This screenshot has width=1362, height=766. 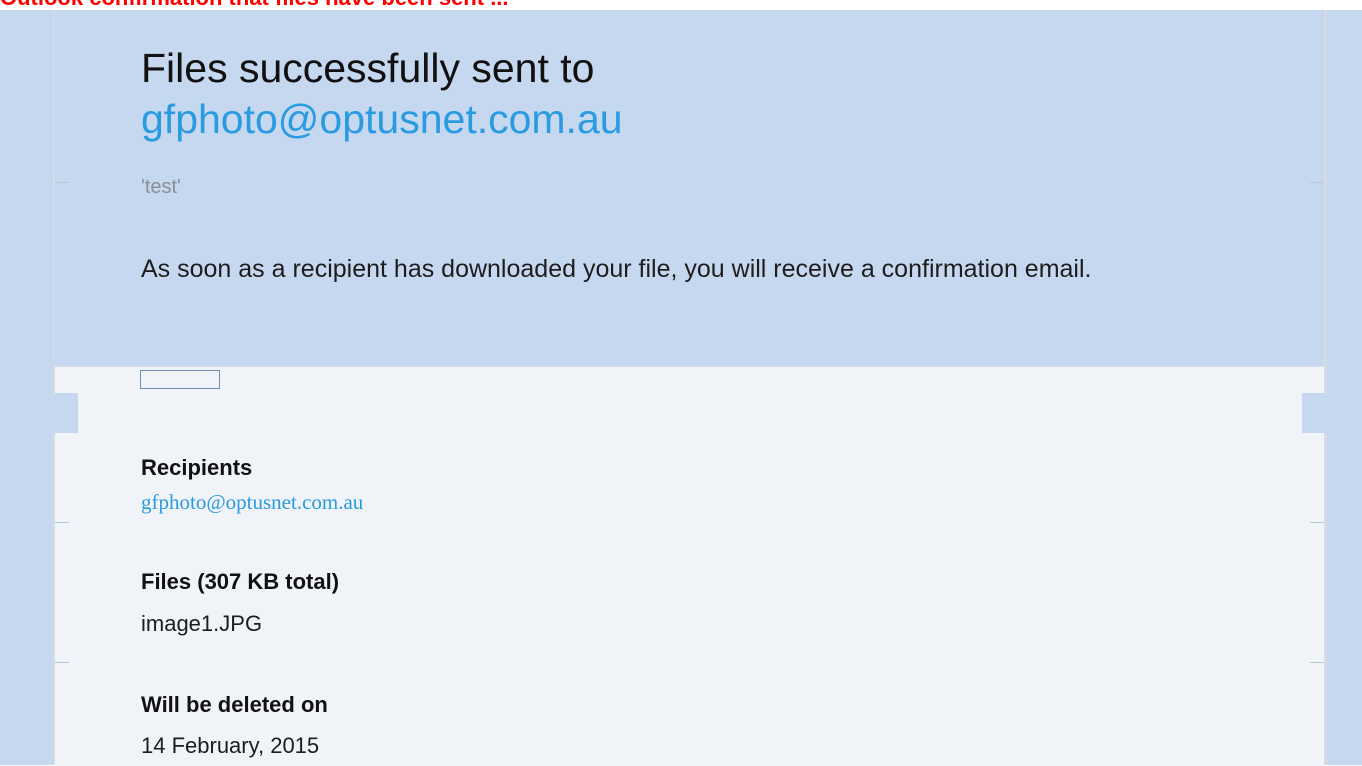 I want to click on card-border-right, so click(x=1325, y=387).